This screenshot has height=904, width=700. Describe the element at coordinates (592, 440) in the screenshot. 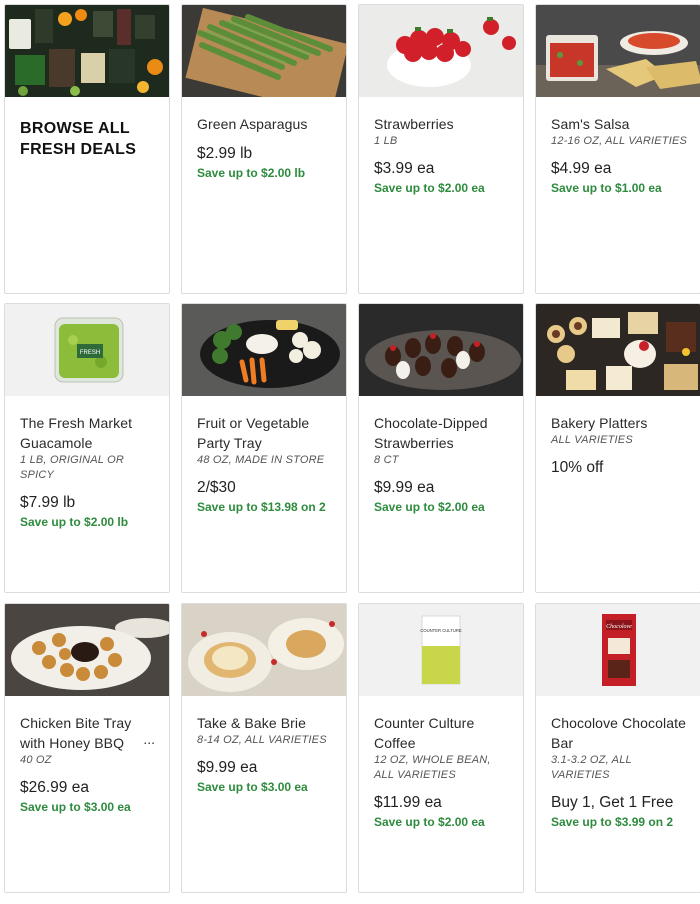

I see `product-size: ALL VARIETIES` at that location.